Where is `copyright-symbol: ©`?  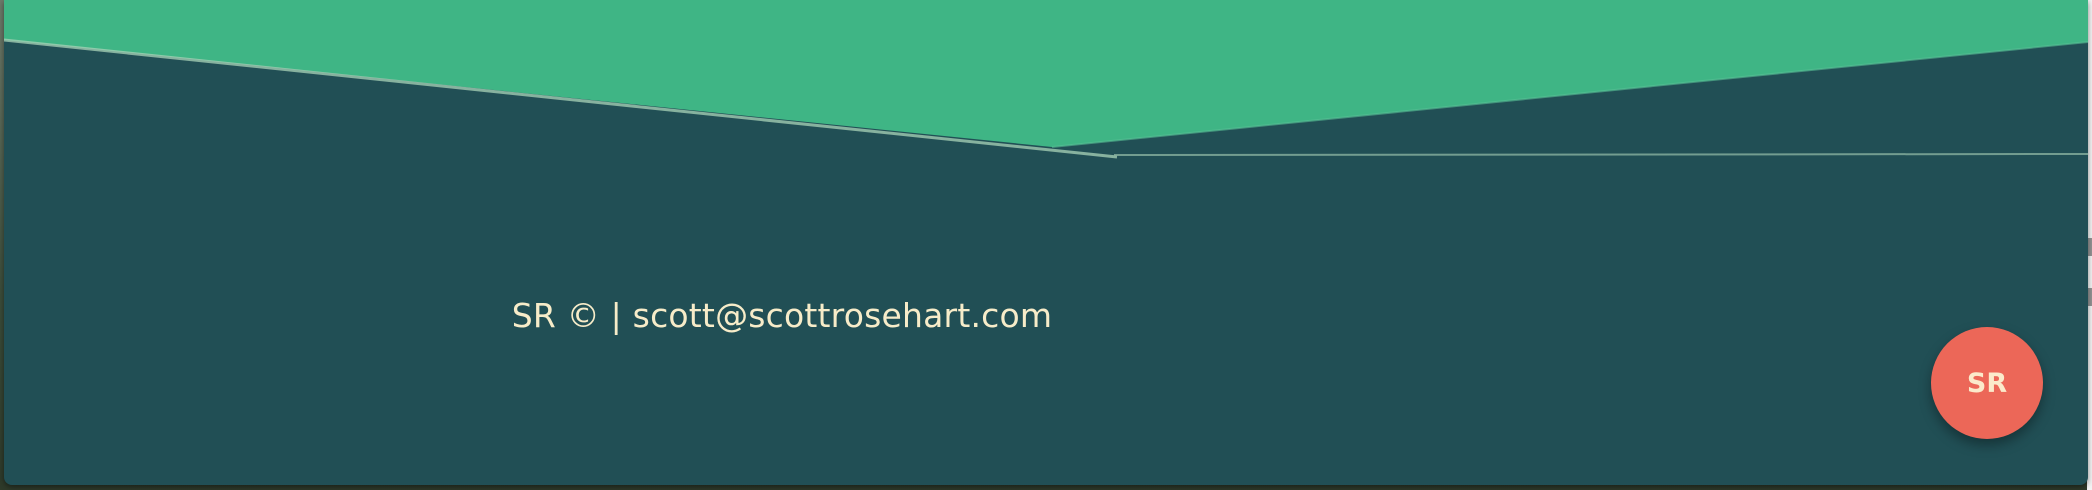 copyright-symbol: © is located at coordinates (583, 315).